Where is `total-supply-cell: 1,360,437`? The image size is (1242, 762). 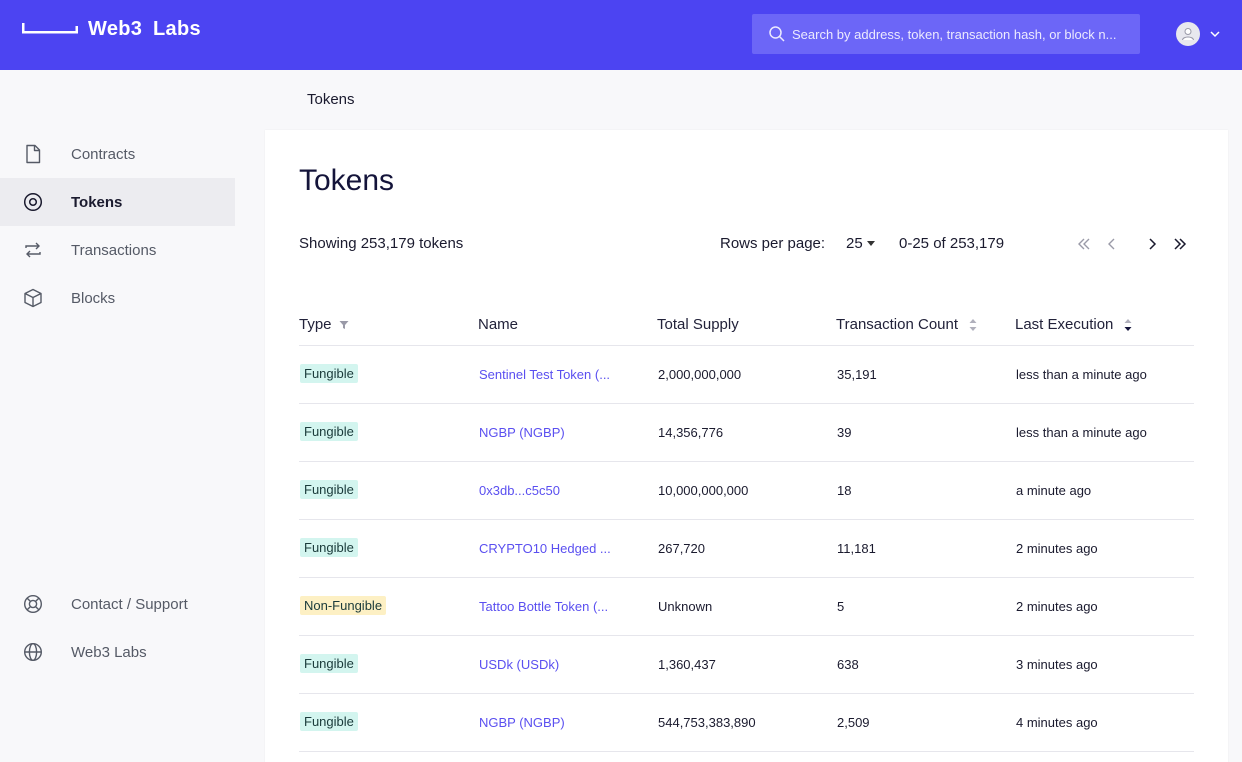 total-supply-cell: 1,360,437 is located at coordinates (687, 664).